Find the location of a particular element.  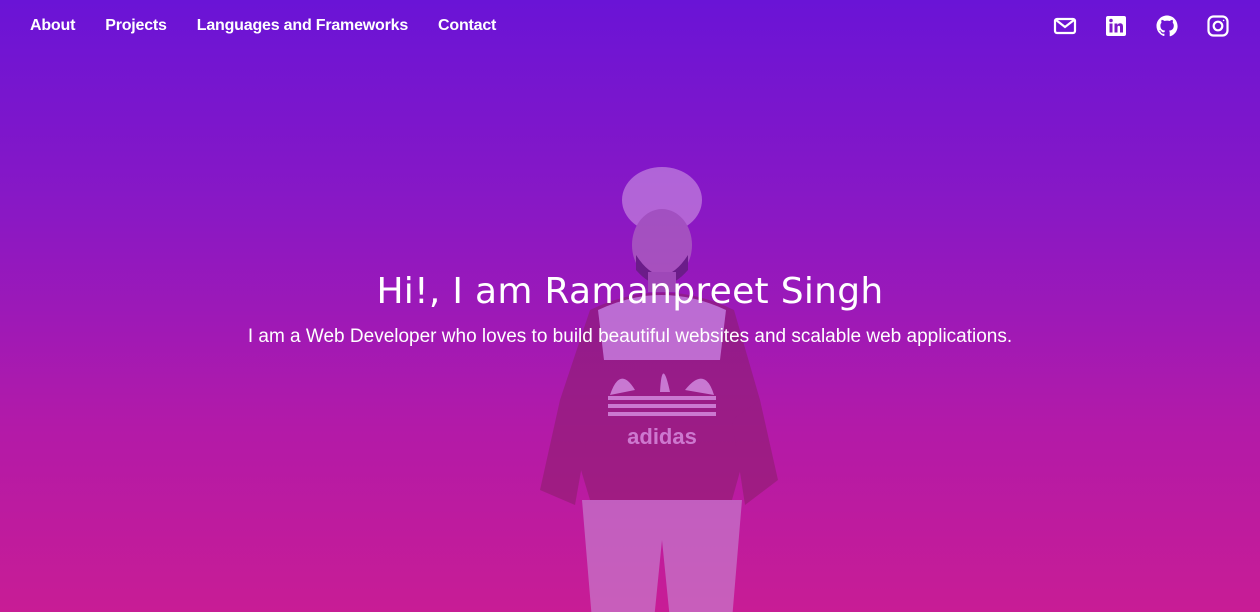

mail-icon is located at coordinates (1065, 26).